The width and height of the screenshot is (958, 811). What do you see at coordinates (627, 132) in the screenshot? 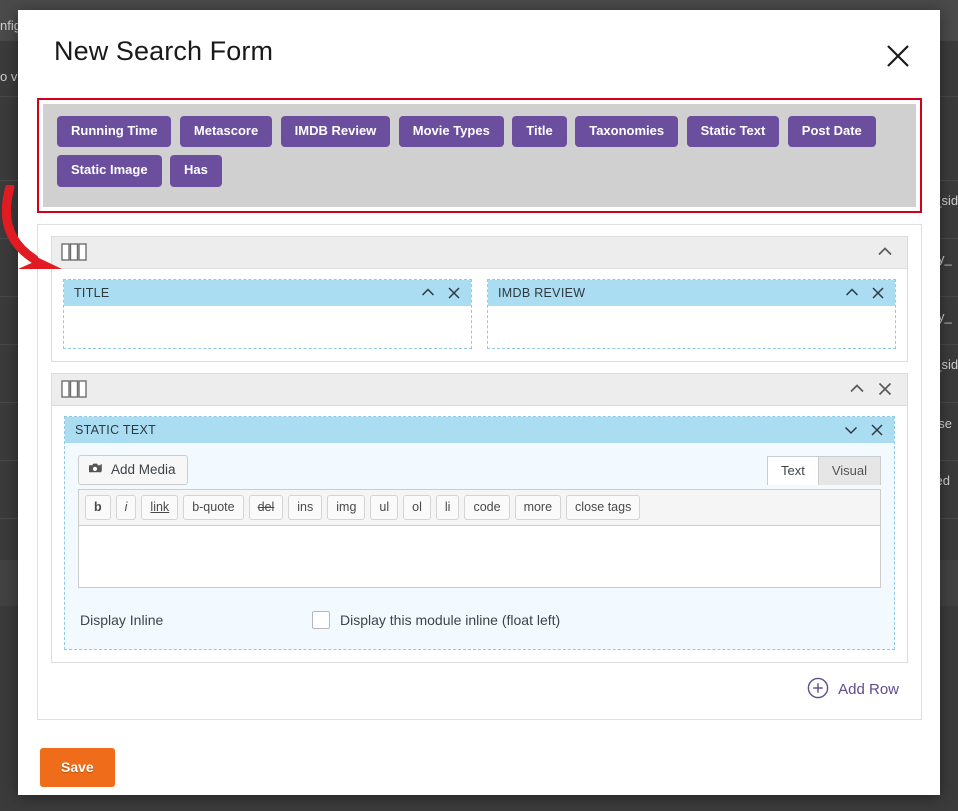
I see `palette-button-taxonomies: Taxonomies` at bounding box center [627, 132].